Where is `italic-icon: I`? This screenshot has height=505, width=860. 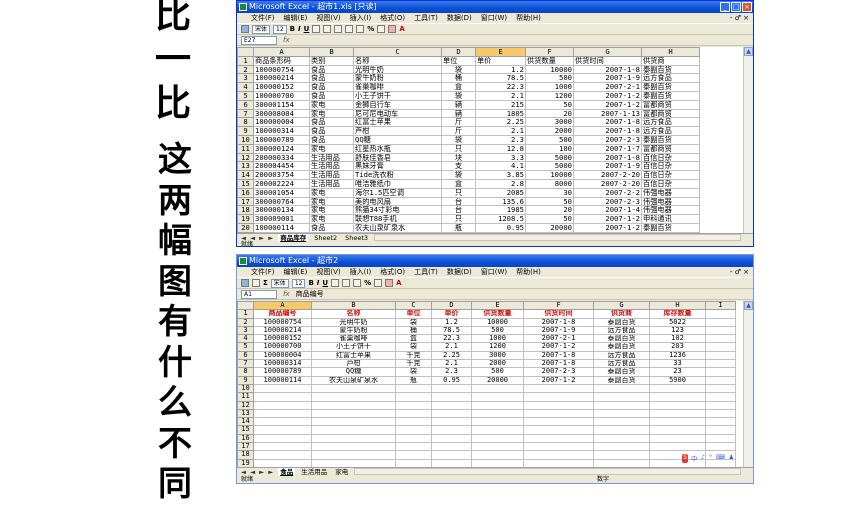
italic-icon: I is located at coordinates (299, 29).